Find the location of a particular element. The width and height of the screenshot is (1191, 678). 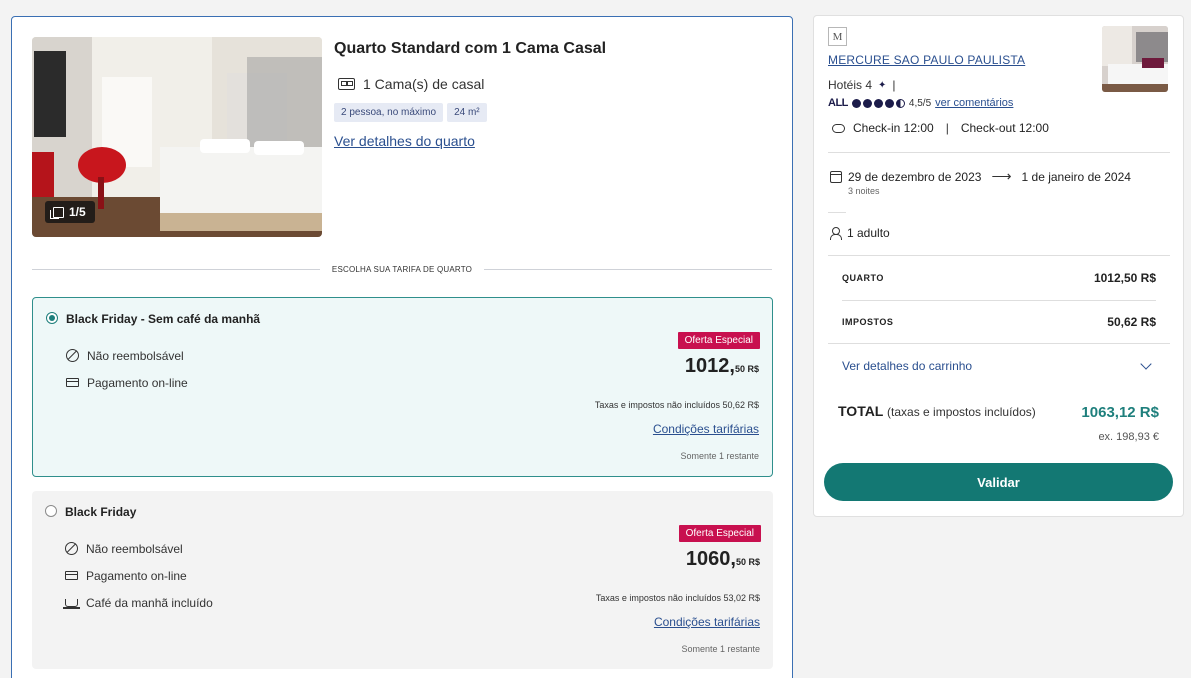

cart-details-toggle: Ver detalhes do carrinho is located at coordinates (999, 365).